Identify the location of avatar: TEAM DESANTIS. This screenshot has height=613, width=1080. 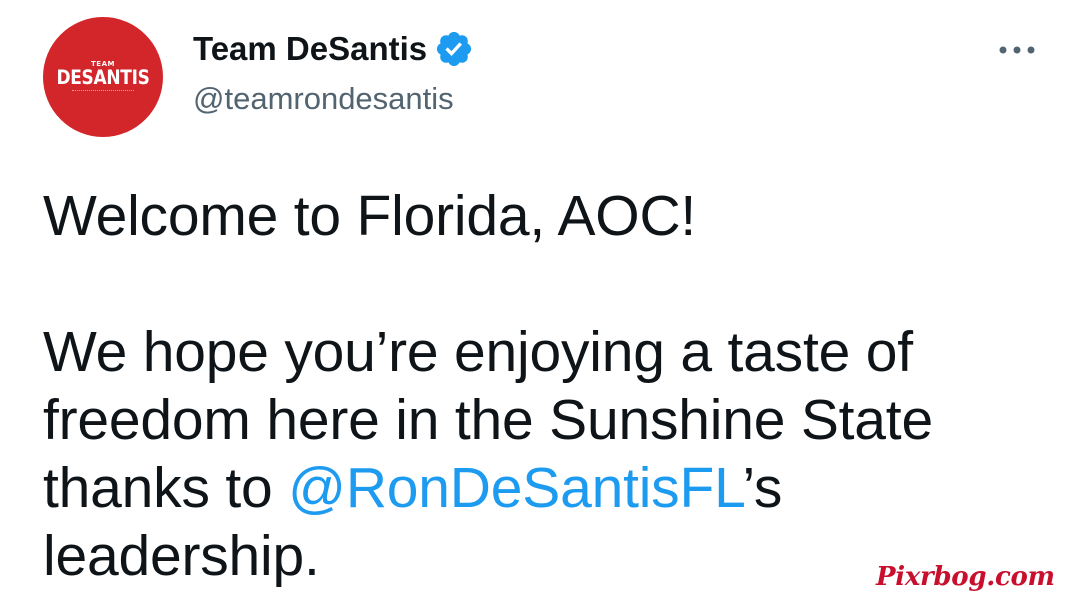
(103, 77).